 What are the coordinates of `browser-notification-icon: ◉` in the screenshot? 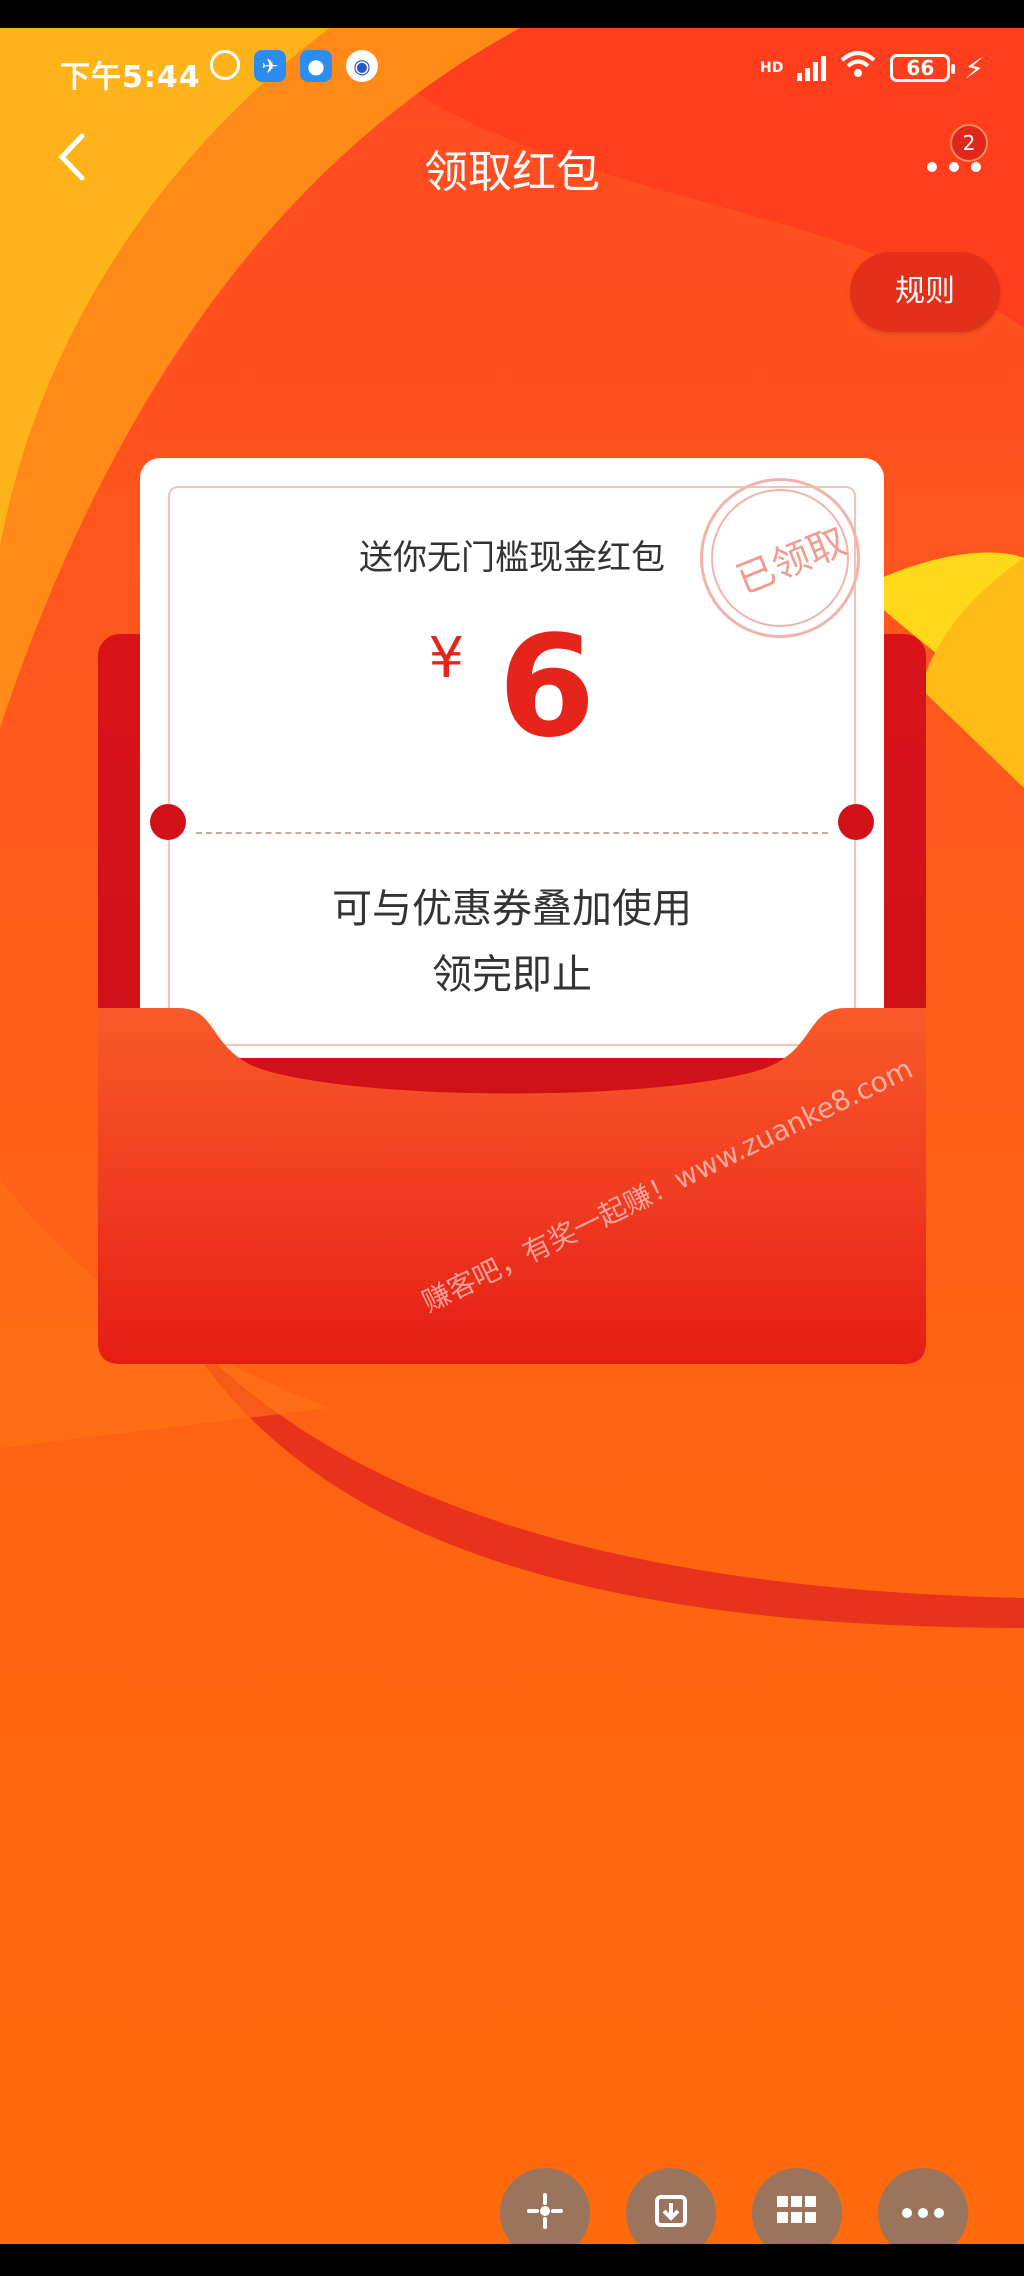 It's located at (362, 66).